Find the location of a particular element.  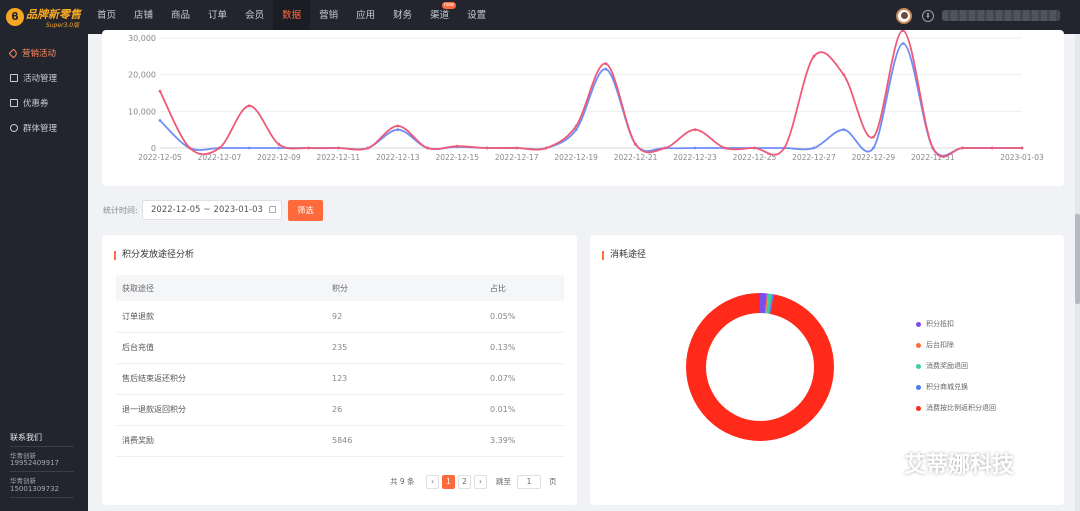

legend-label: 消费奖励退回 is located at coordinates (947, 366).